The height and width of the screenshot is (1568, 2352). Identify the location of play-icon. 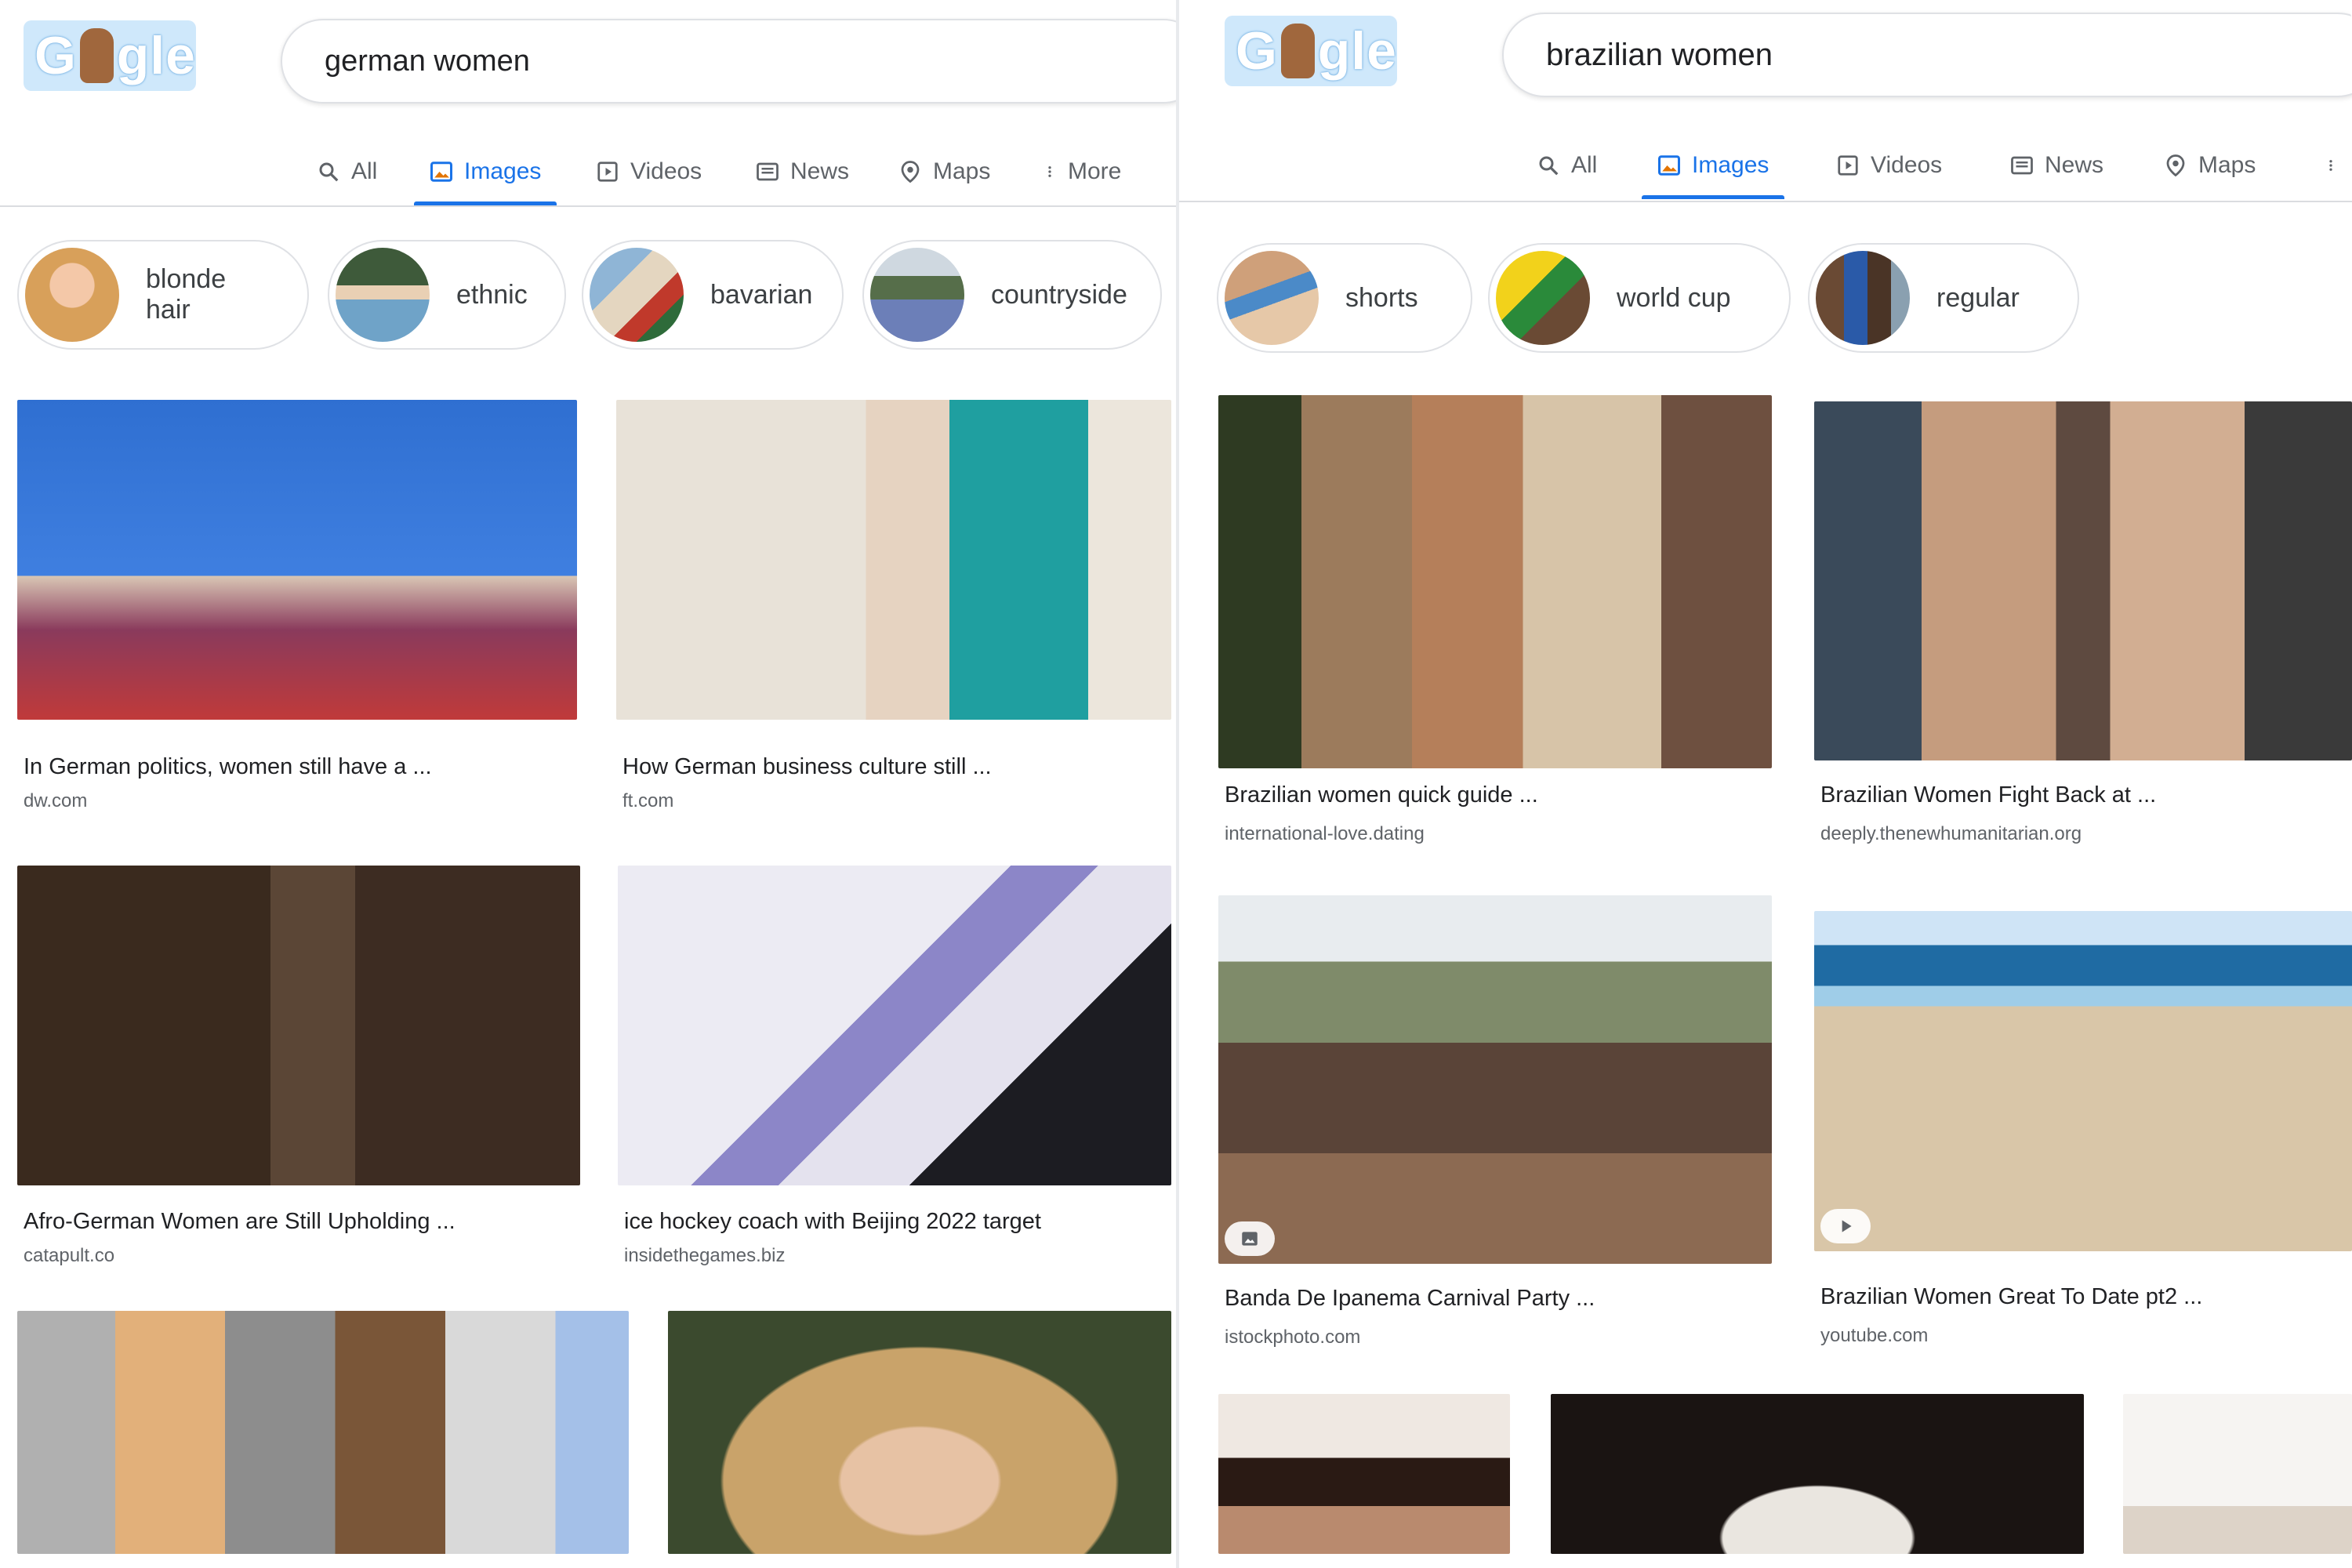
(1845, 1226).